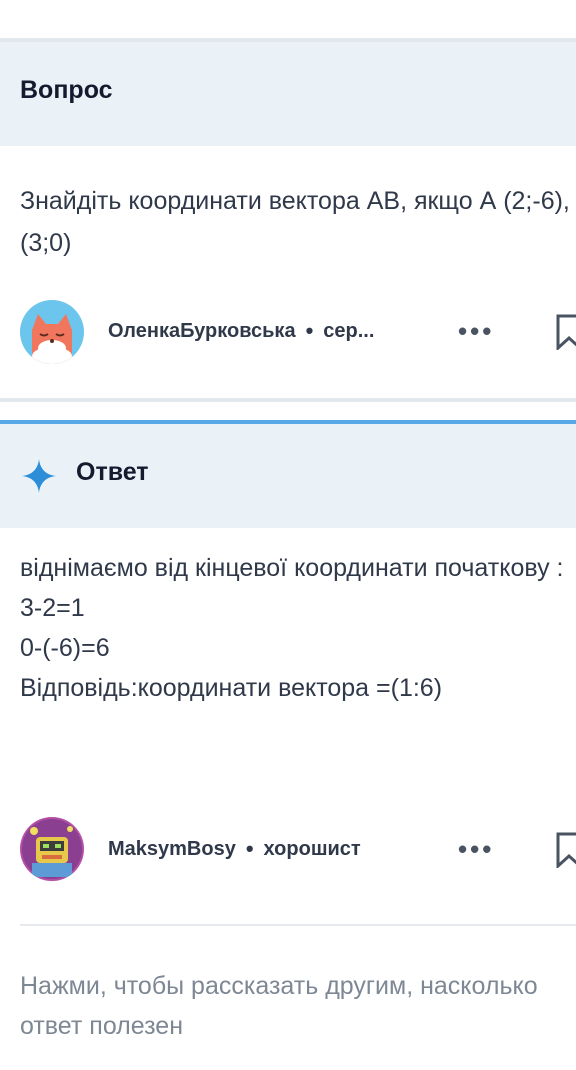 The image size is (576, 1070). What do you see at coordinates (65, 648) in the screenshot?
I see `answer-line: 0-(-6)=6` at bounding box center [65, 648].